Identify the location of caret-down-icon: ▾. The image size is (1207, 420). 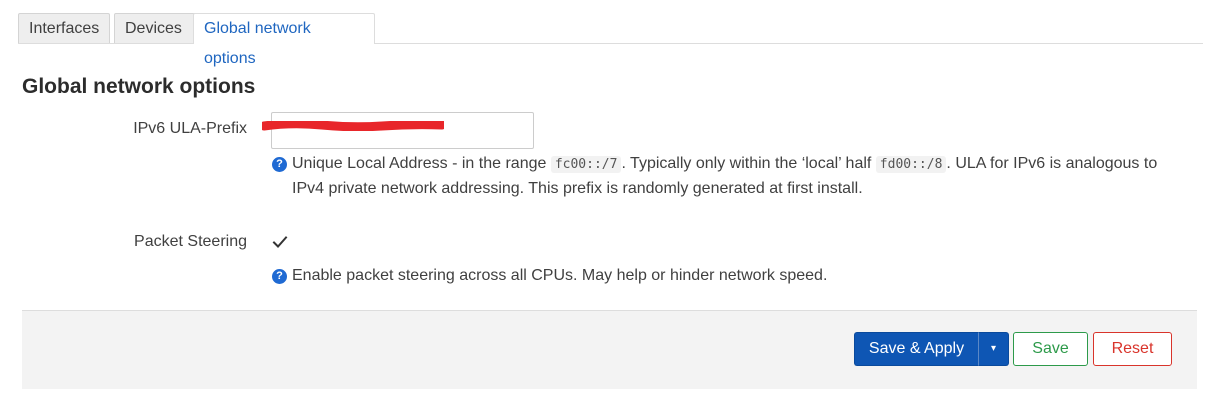
(993, 348).